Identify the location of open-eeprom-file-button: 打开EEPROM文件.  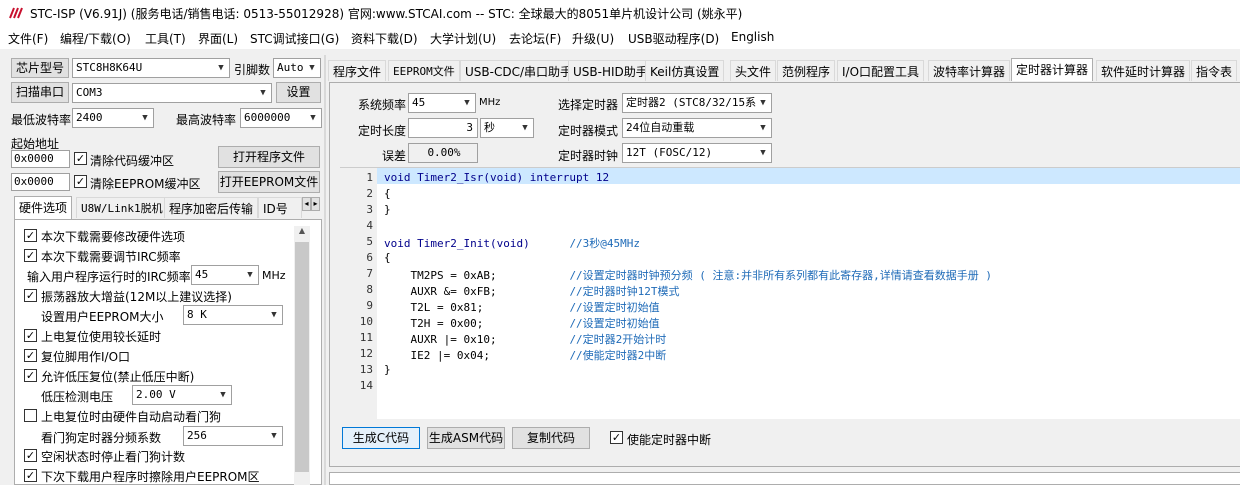
(269, 182).